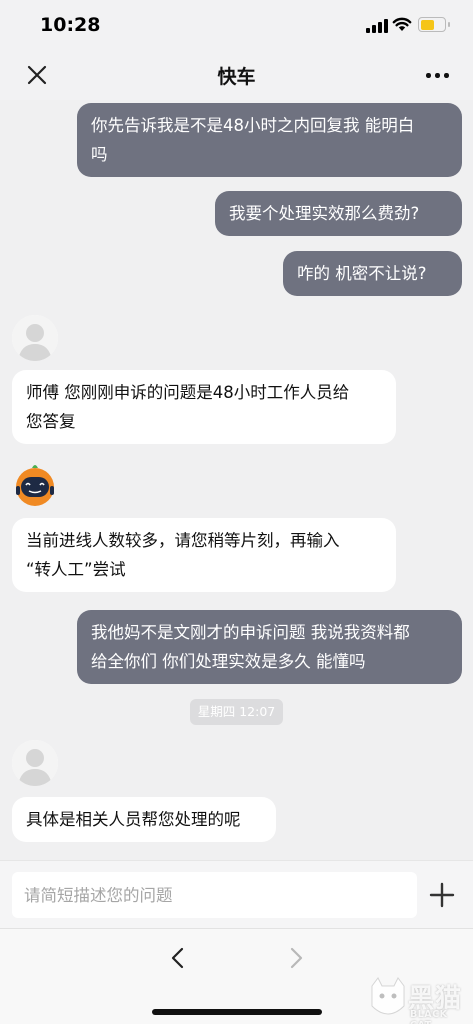 The width and height of the screenshot is (473, 1024). I want to click on watermark-en: BLACK CAT, so click(429, 1016).